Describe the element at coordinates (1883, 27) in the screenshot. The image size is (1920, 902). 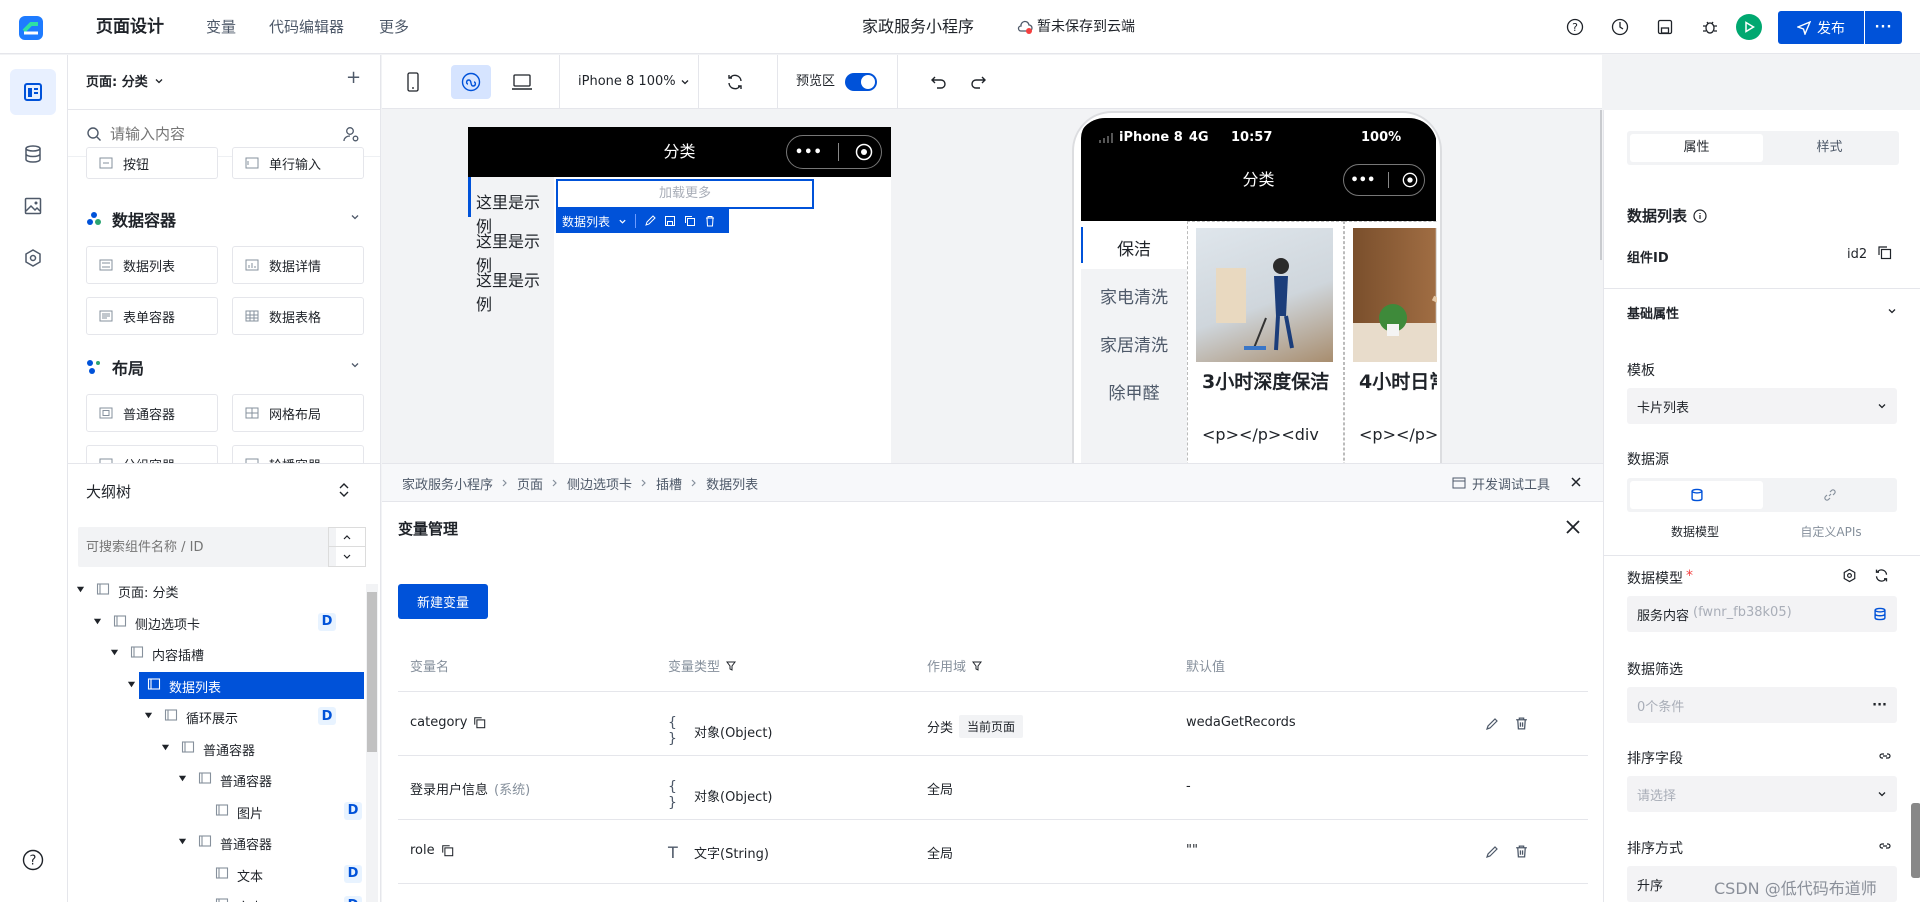
I see `publish-more-button: ···` at that location.